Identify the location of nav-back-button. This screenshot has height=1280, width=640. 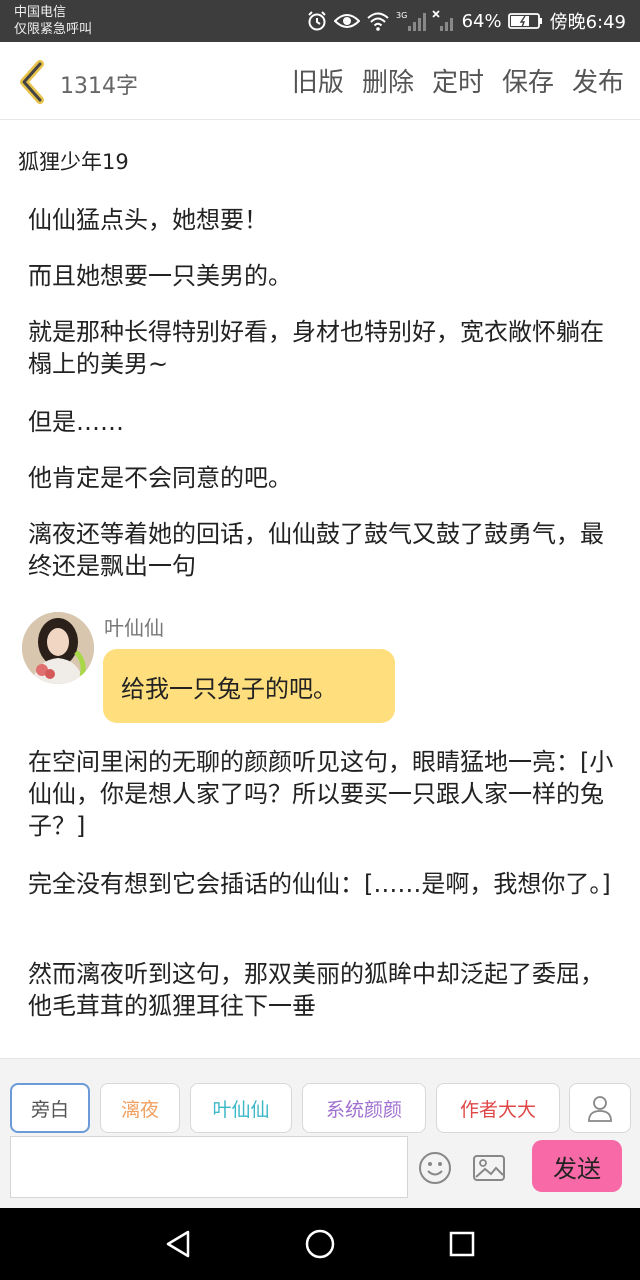
(178, 1244).